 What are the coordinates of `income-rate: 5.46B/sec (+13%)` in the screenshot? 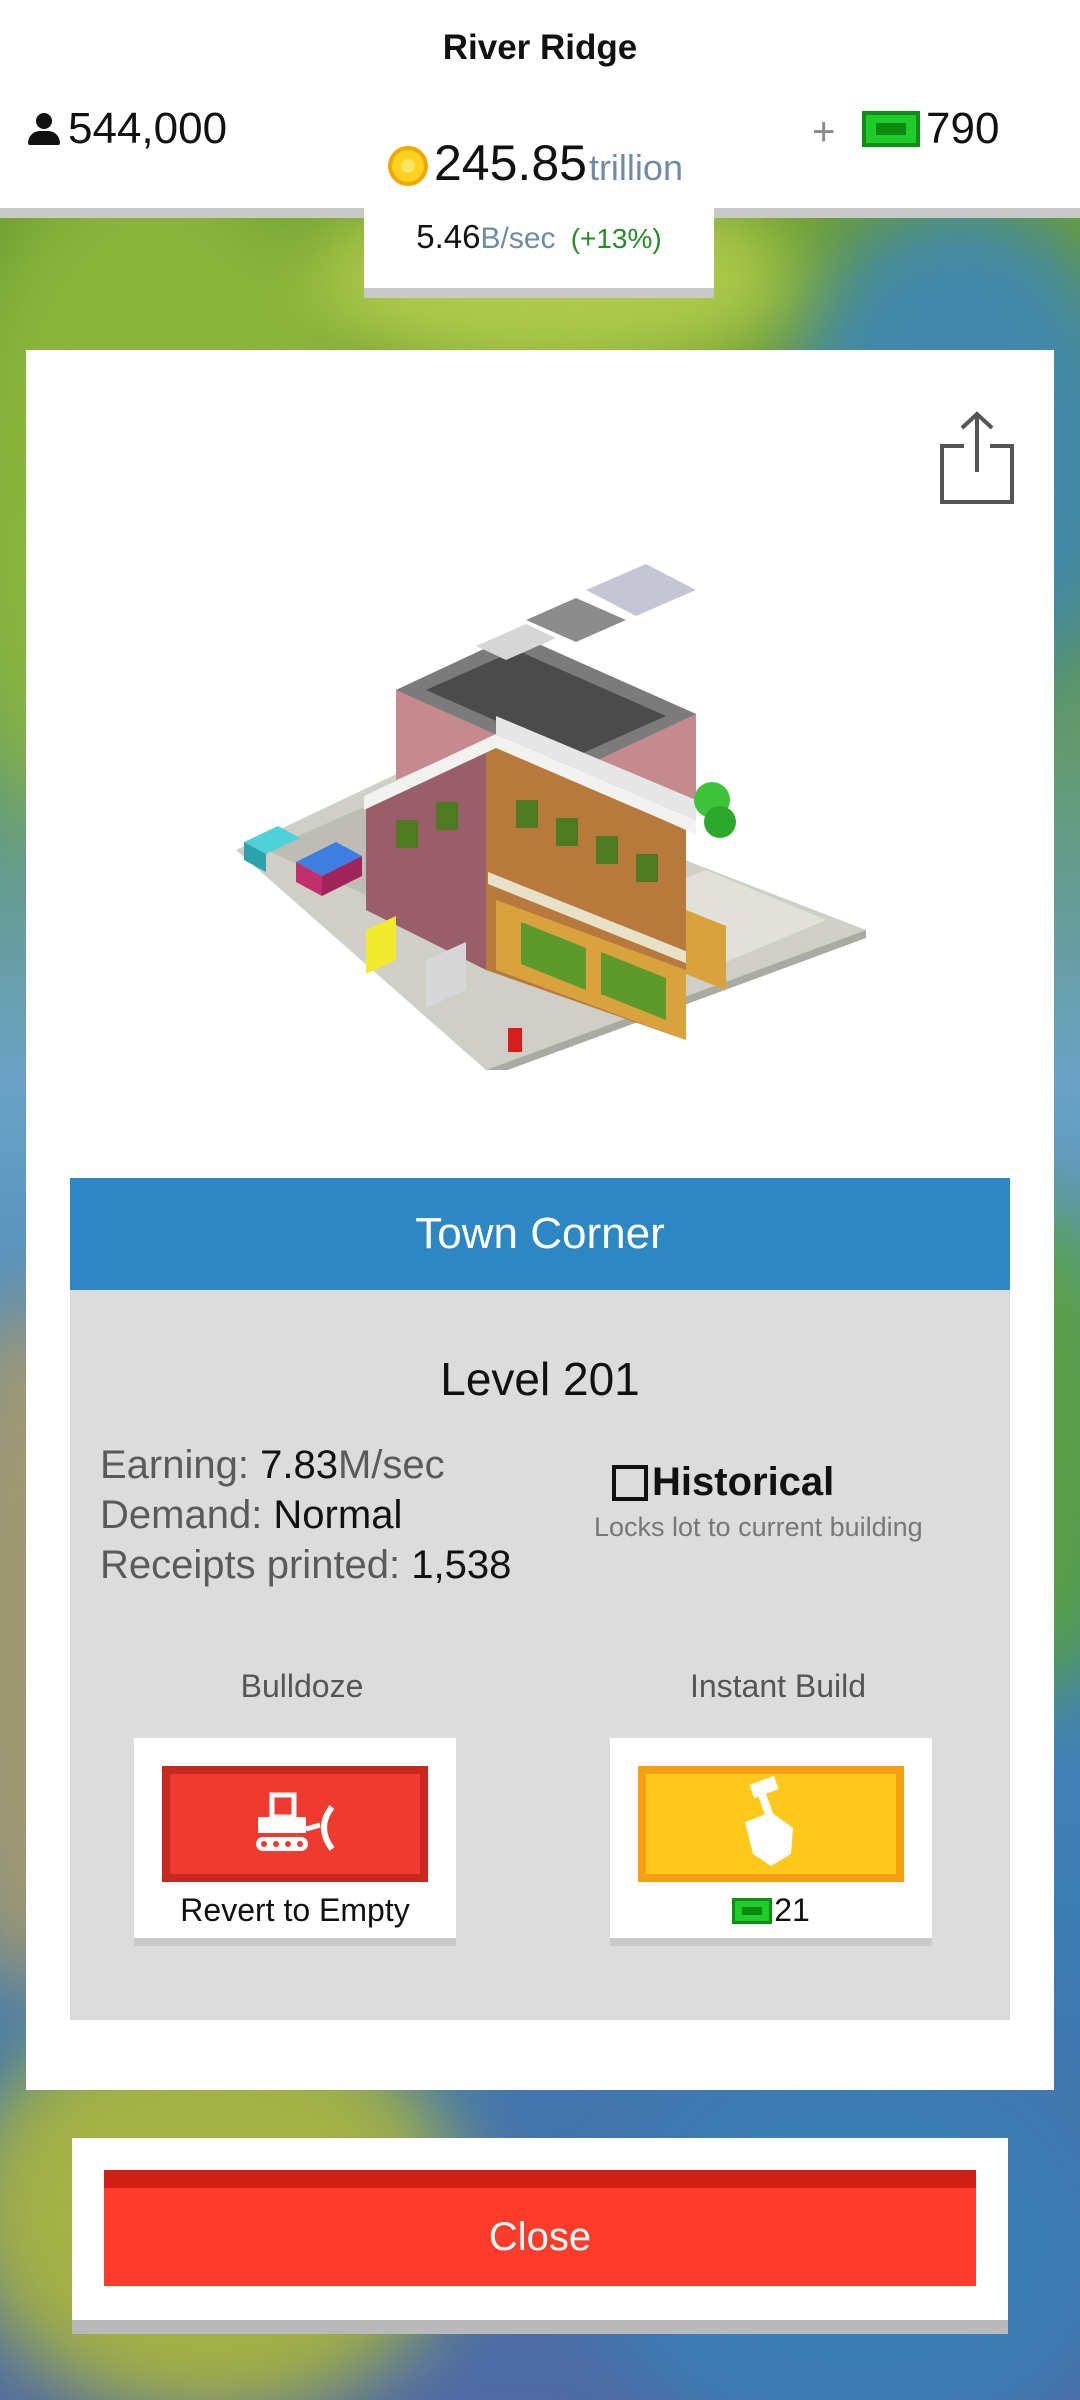 It's located at (539, 237).